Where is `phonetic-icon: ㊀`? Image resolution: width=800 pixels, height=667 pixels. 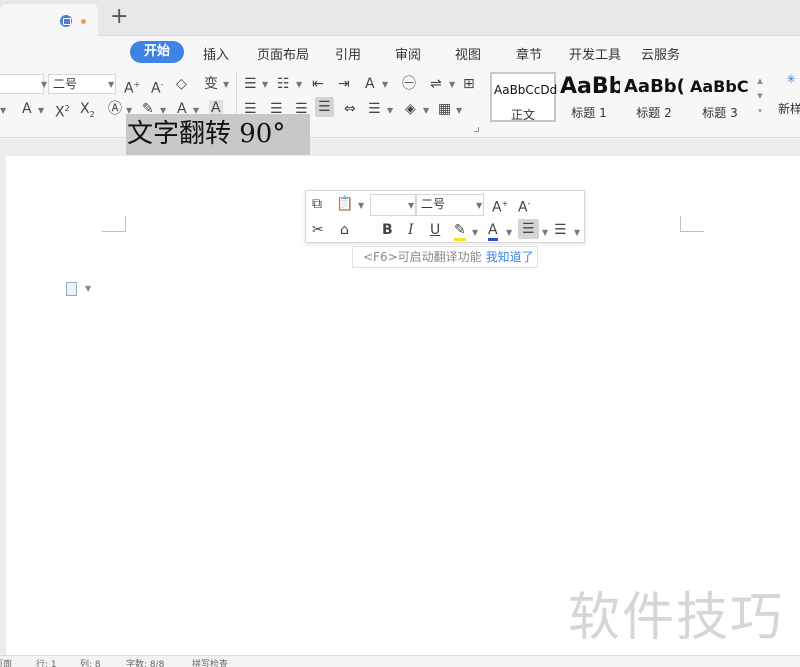 phonetic-icon: ㊀ is located at coordinates (409, 84).